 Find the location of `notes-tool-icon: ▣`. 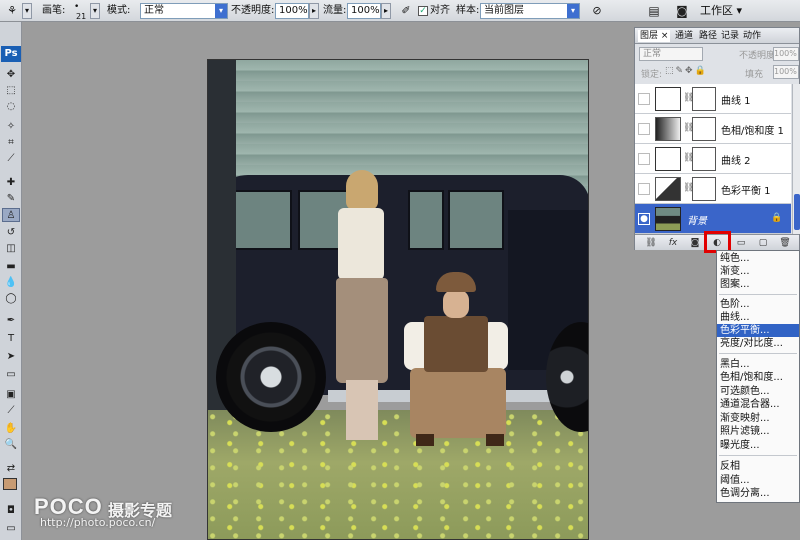

notes-tool-icon: ▣ is located at coordinates (11, 395).